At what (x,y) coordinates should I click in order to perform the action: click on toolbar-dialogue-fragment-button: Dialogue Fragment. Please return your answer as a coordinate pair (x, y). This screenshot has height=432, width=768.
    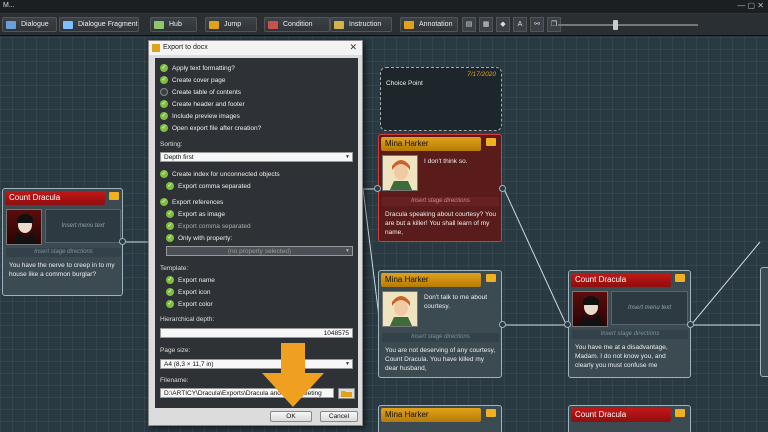
    Looking at the image, I should click on (99, 24).